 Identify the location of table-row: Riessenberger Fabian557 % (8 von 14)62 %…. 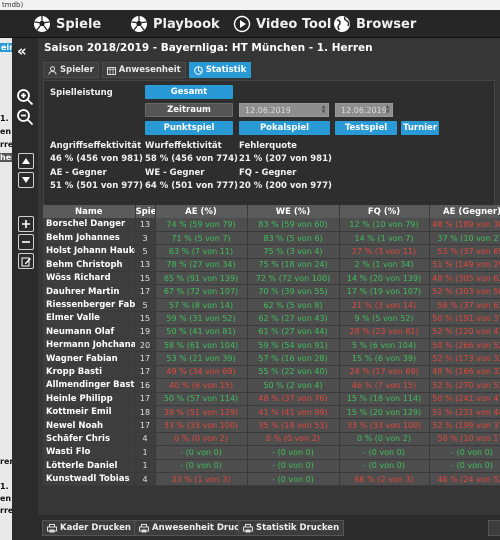
(271, 305).